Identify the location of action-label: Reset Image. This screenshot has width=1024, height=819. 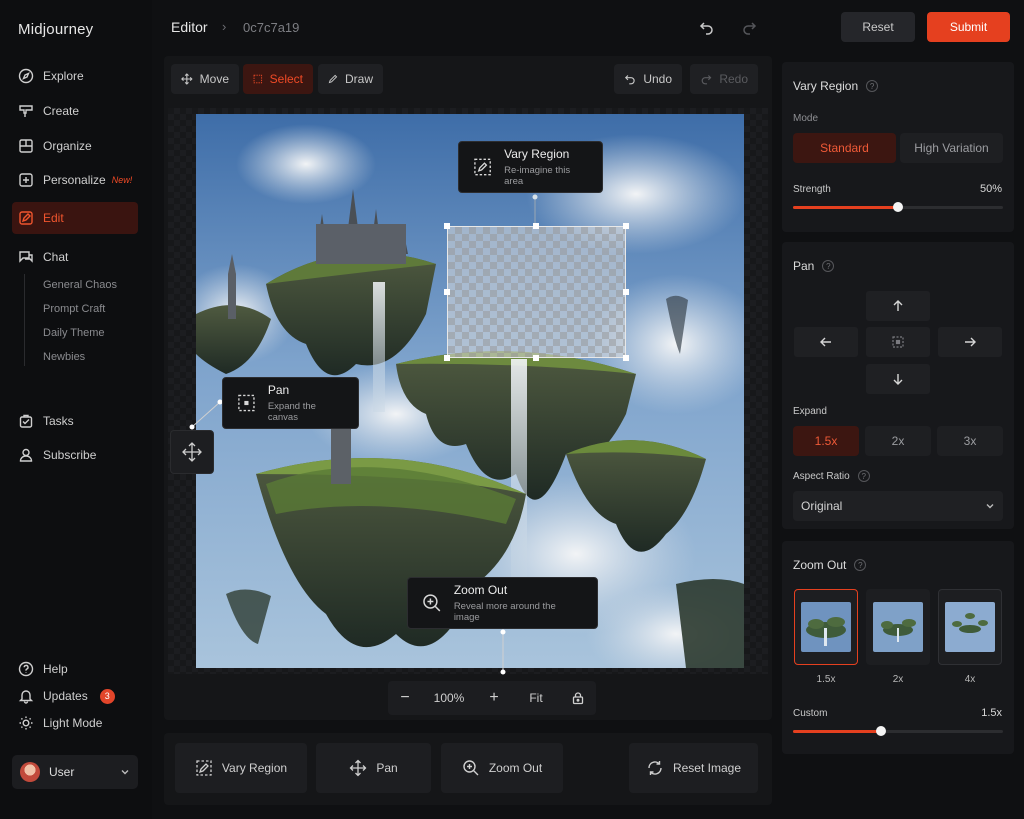
(707, 768).